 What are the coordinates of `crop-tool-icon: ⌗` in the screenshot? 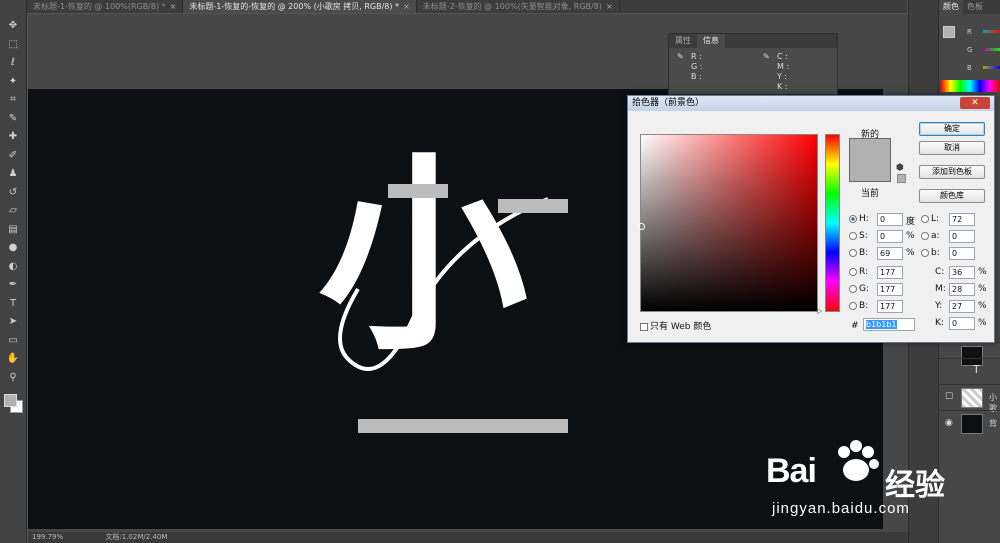 It's located at (13, 100).